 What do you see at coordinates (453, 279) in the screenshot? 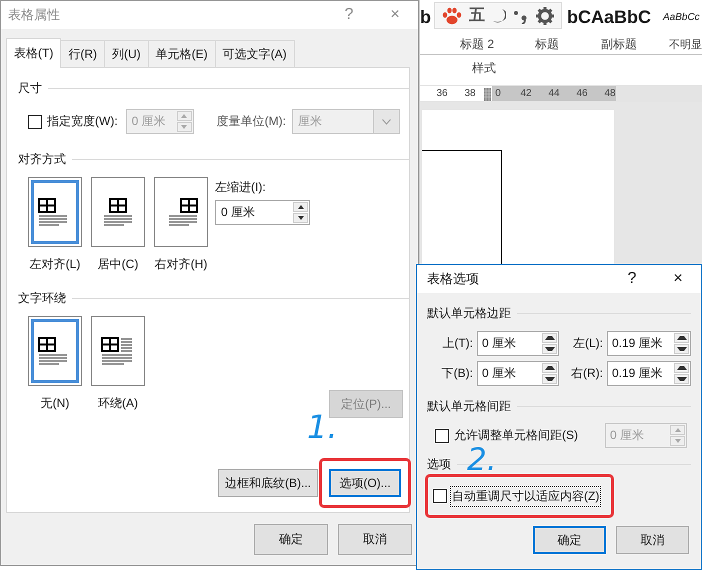
I see `window-title: 表格选项` at bounding box center [453, 279].